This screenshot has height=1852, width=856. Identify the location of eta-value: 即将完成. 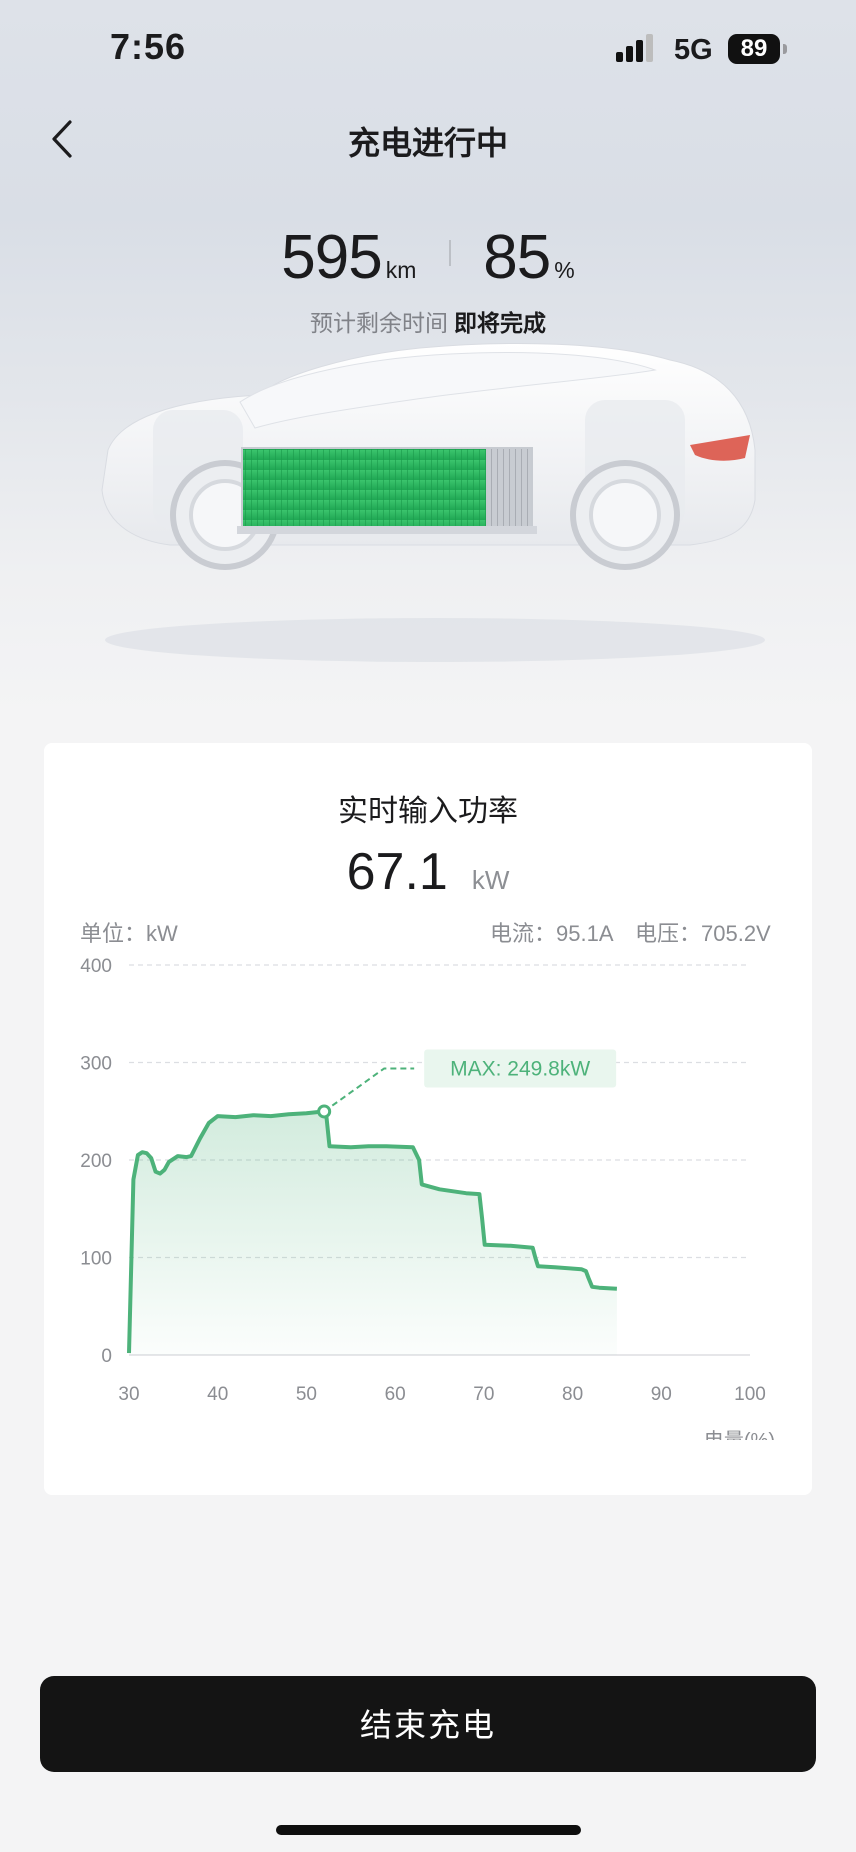
(500, 323).